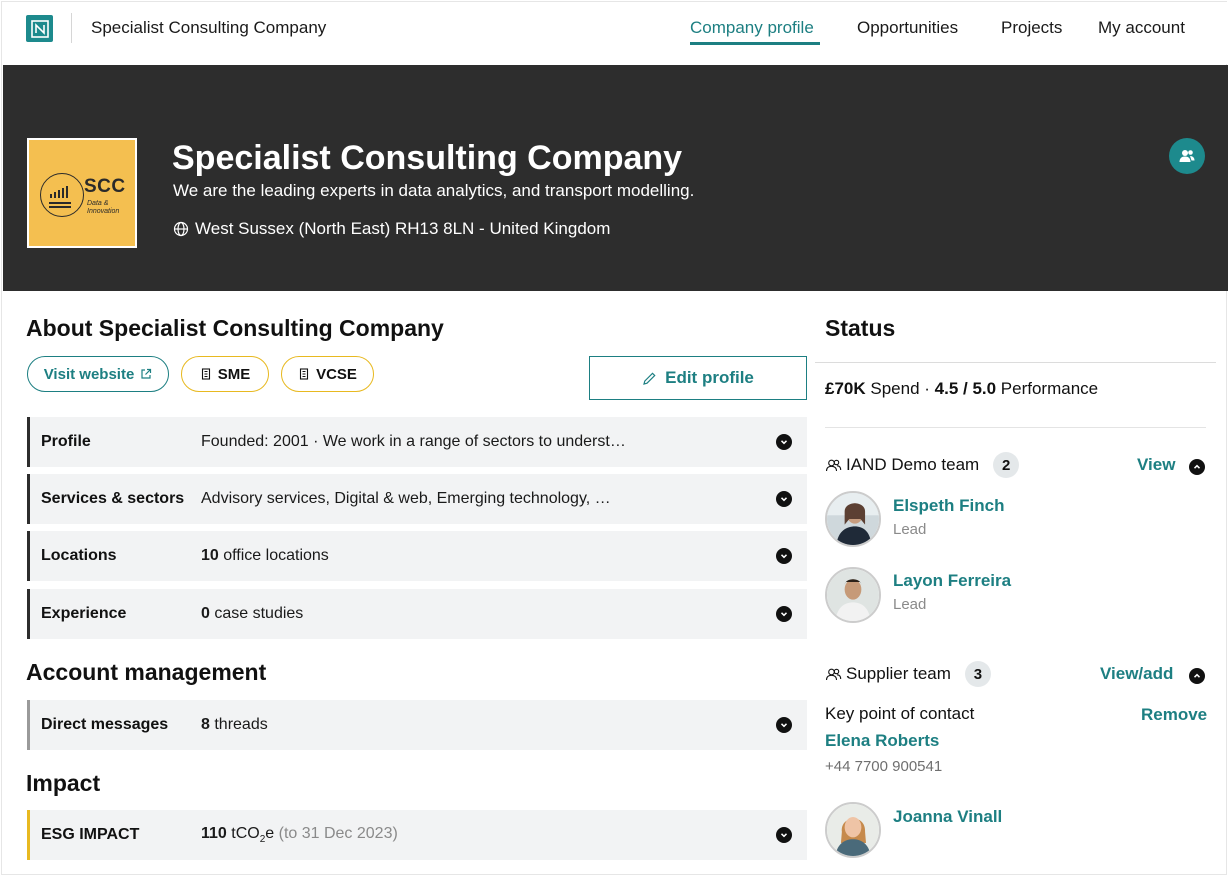 This screenshot has width=1228, height=876. Describe the element at coordinates (417, 835) in the screenshot. I see `esg-impact-row: ESG IMPACT 110 tCO2e (to 31 Dec 2023)` at that location.